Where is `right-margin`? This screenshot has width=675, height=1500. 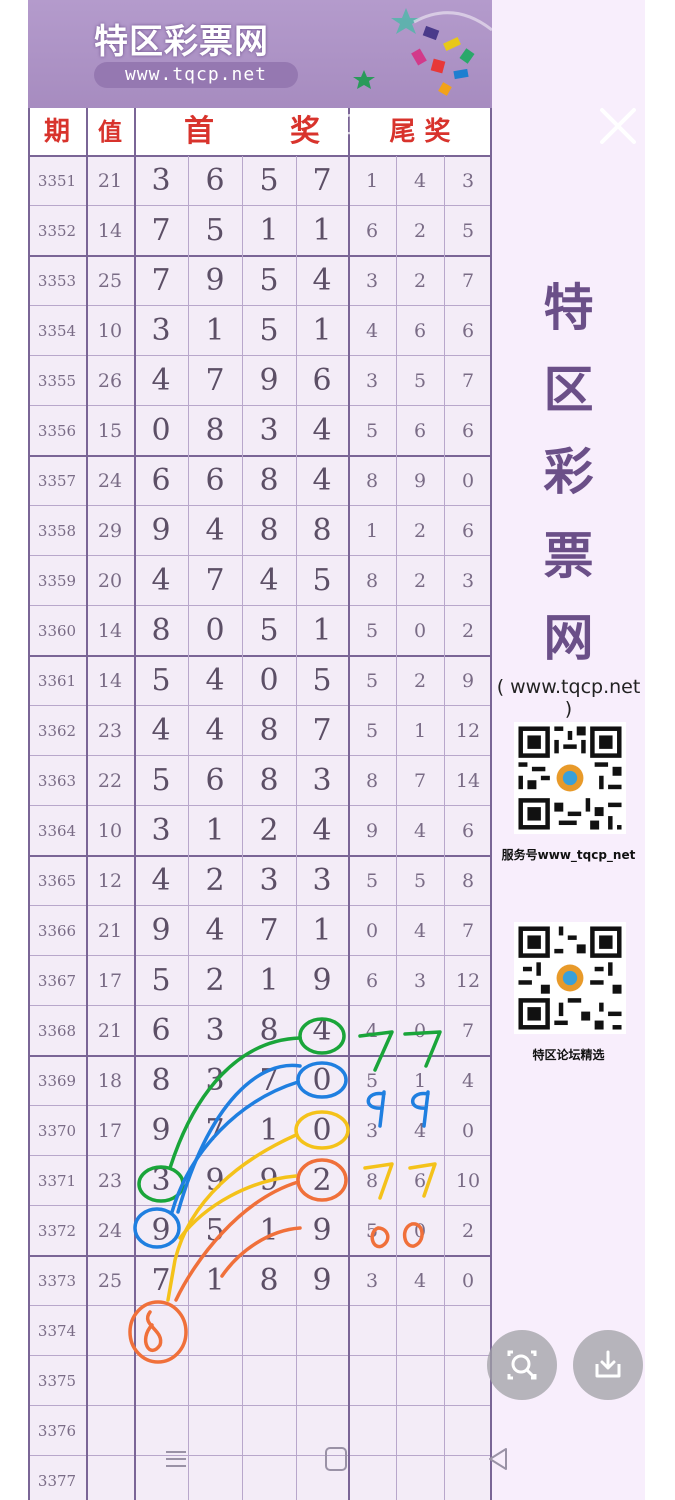
right-margin is located at coordinates (660, 750).